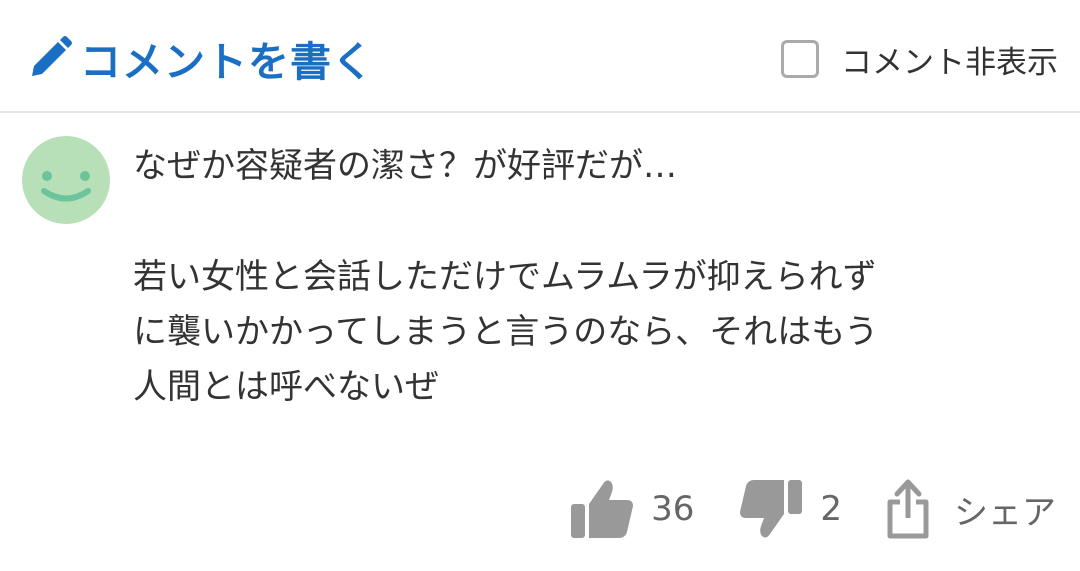  I want to click on smiley-face-icon, so click(66, 180).